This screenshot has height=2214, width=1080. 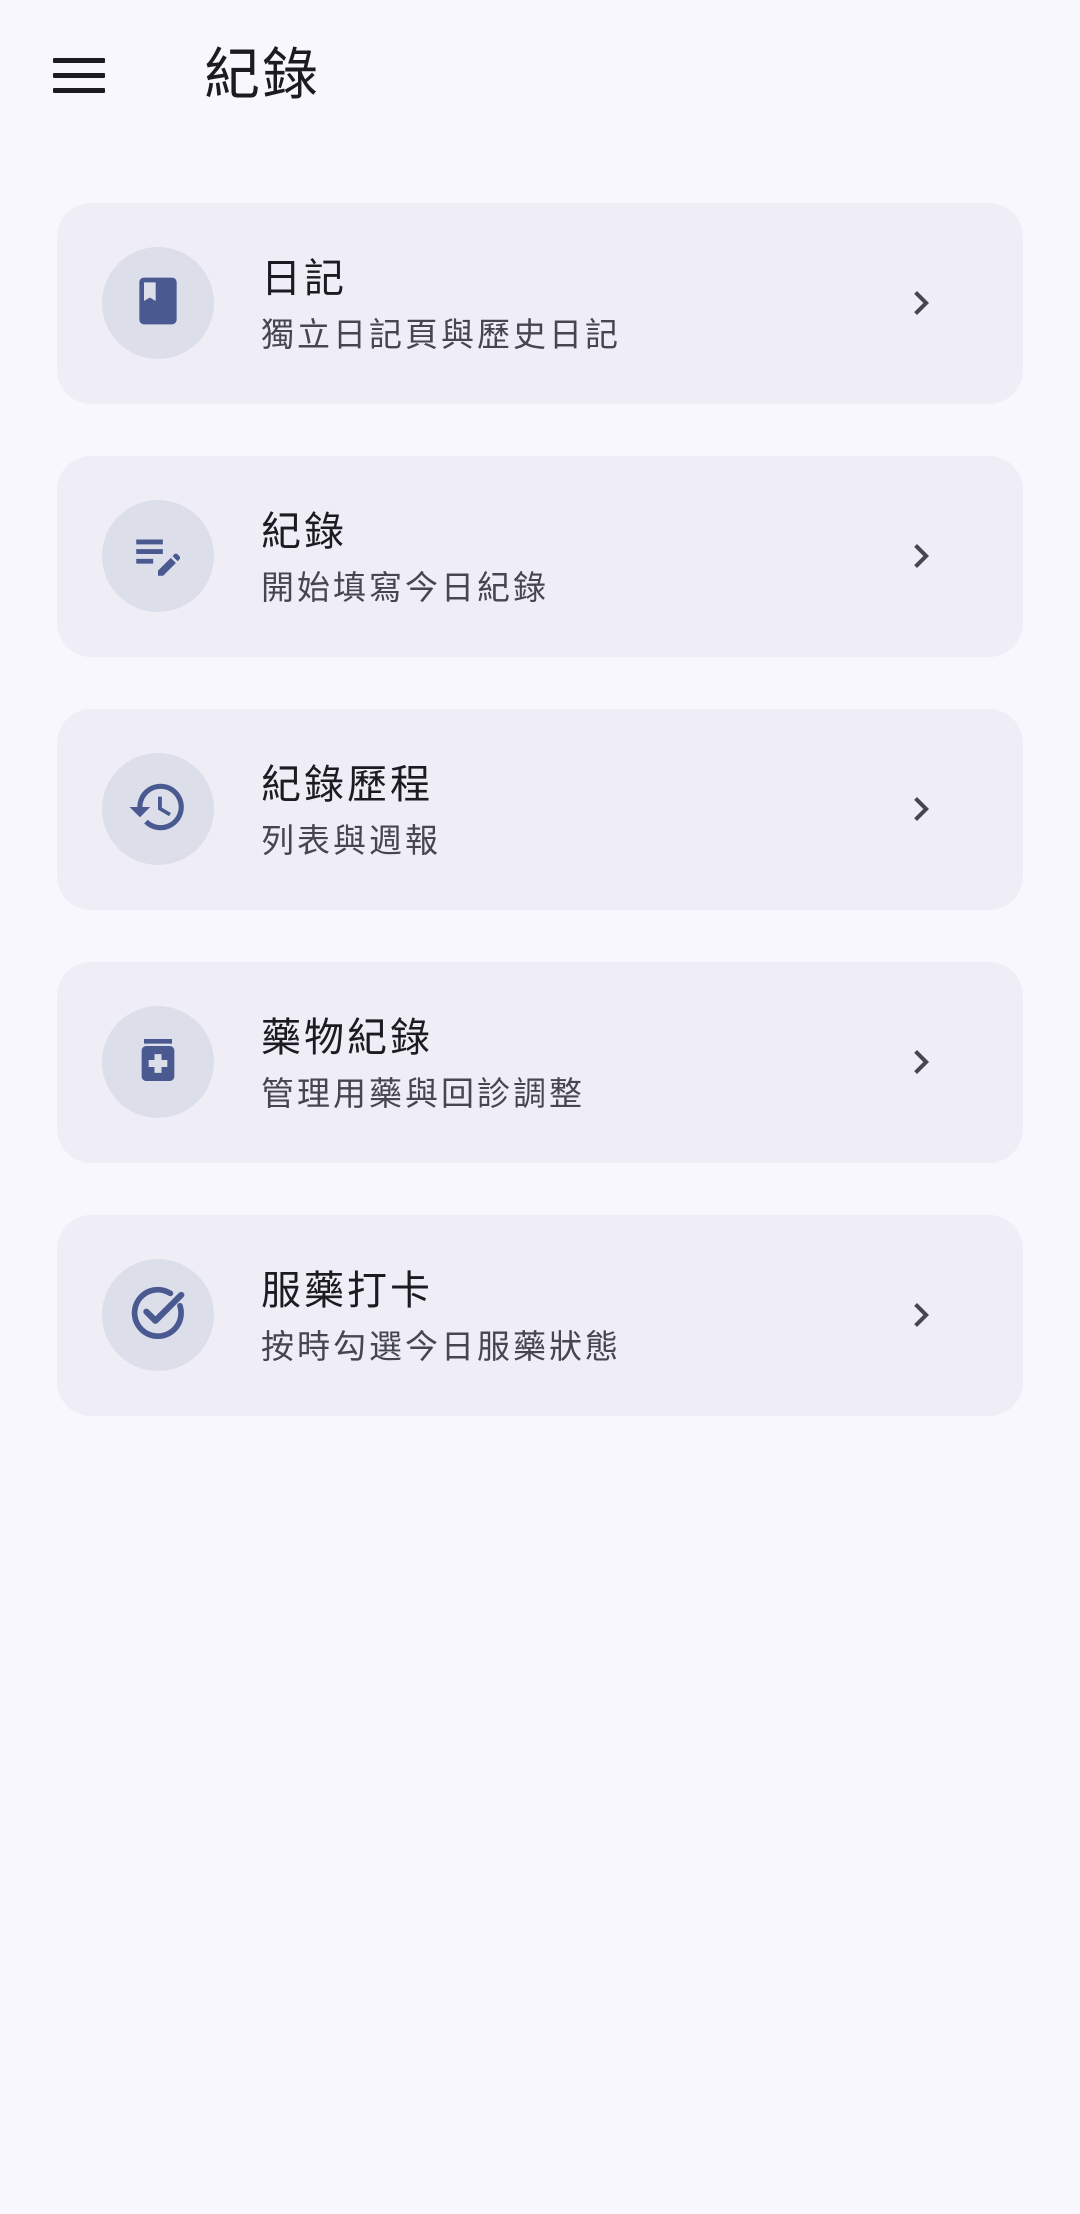 What do you see at coordinates (405, 587) in the screenshot?
I see `card-subtitle: 開始填寫今日紀錄` at bounding box center [405, 587].